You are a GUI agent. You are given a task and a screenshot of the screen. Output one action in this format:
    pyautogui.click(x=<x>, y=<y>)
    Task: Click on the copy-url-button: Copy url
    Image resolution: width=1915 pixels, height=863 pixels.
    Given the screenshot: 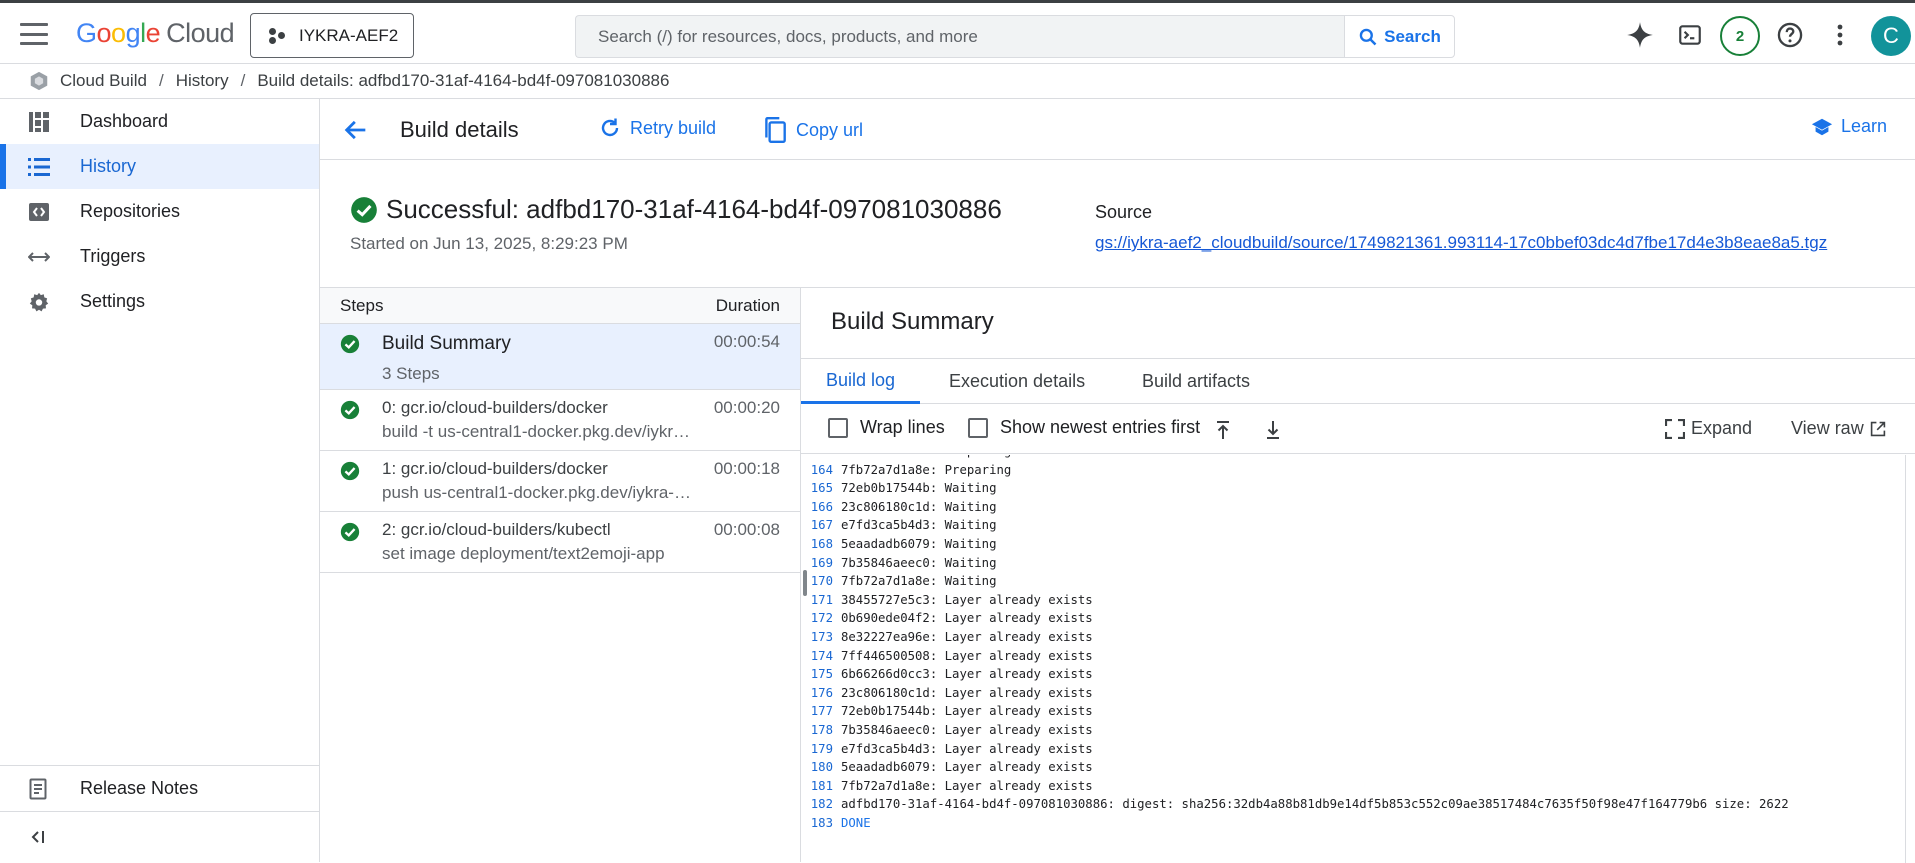 What is the action you would take?
    pyautogui.click(x=812, y=130)
    